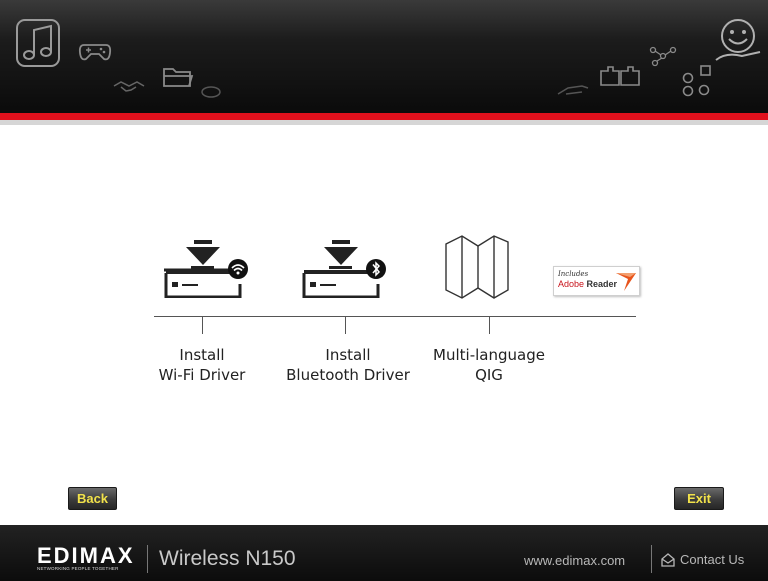 This screenshot has width=768, height=581. I want to click on install-wifi-driver-link: Install Wi-Fi Driver, so click(202, 365).